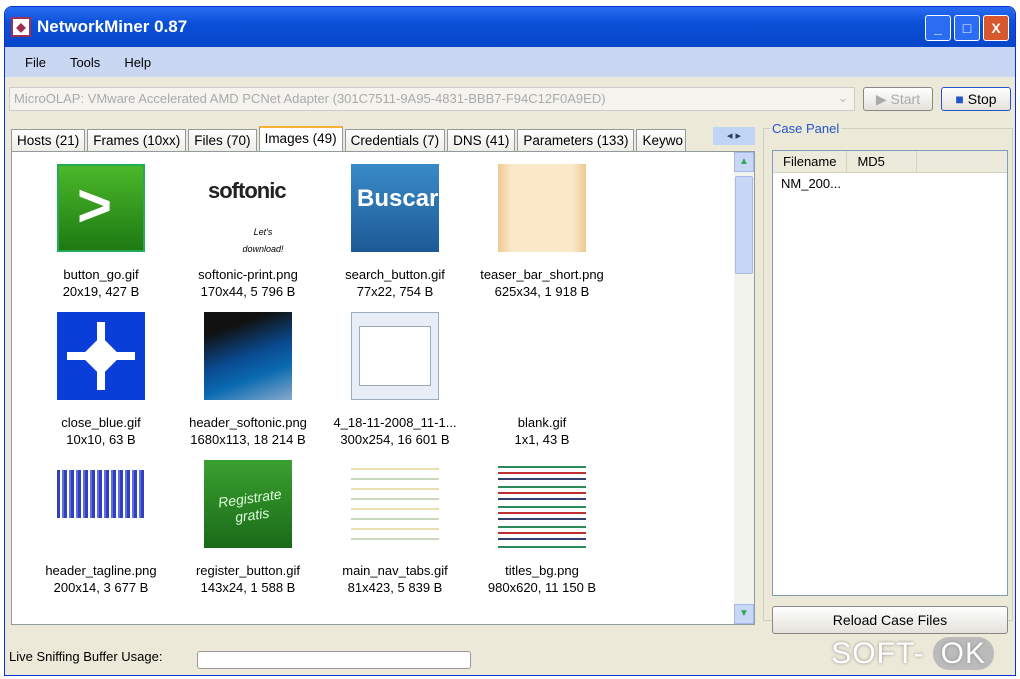  What do you see at coordinates (542, 274) in the screenshot?
I see `image-filename: teaser_bar_short.png` at bounding box center [542, 274].